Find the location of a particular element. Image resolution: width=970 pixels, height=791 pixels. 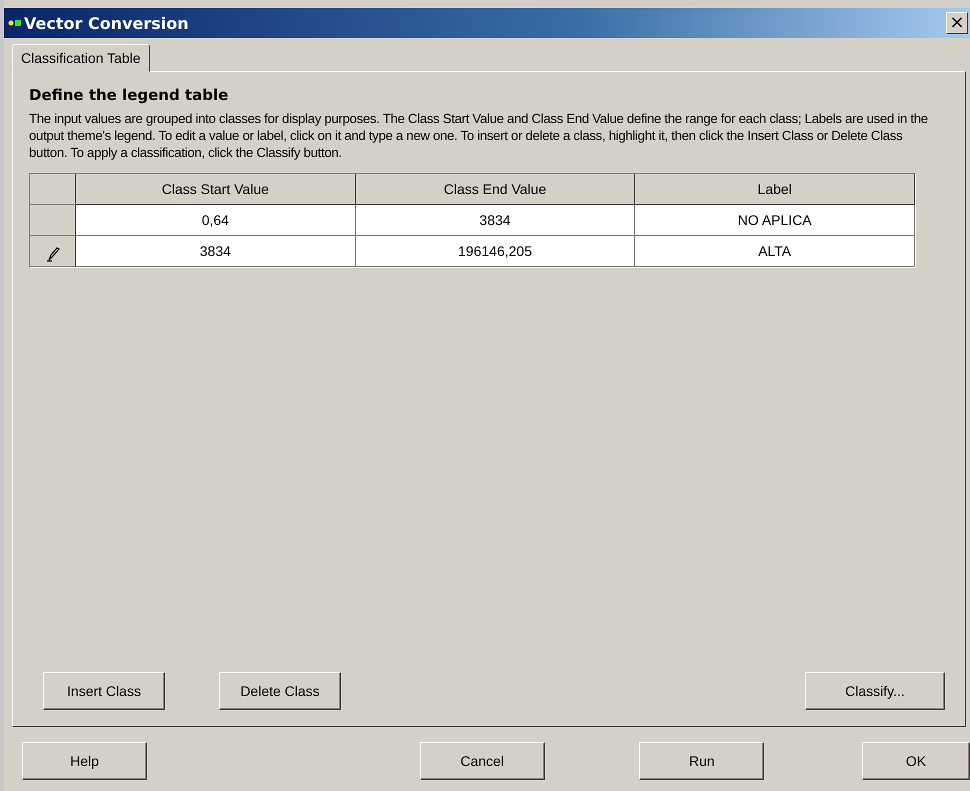

dots-icon is located at coordinates (15, 23).